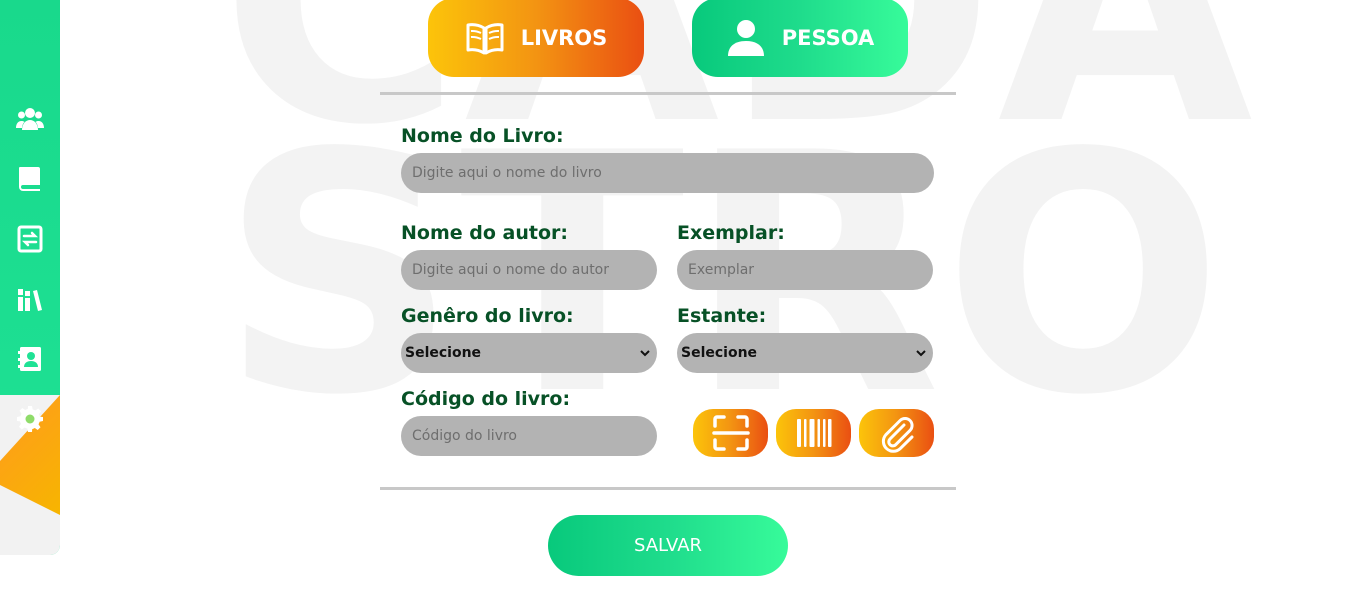  Describe the element at coordinates (529, 270) in the screenshot. I see `author-input` at that location.